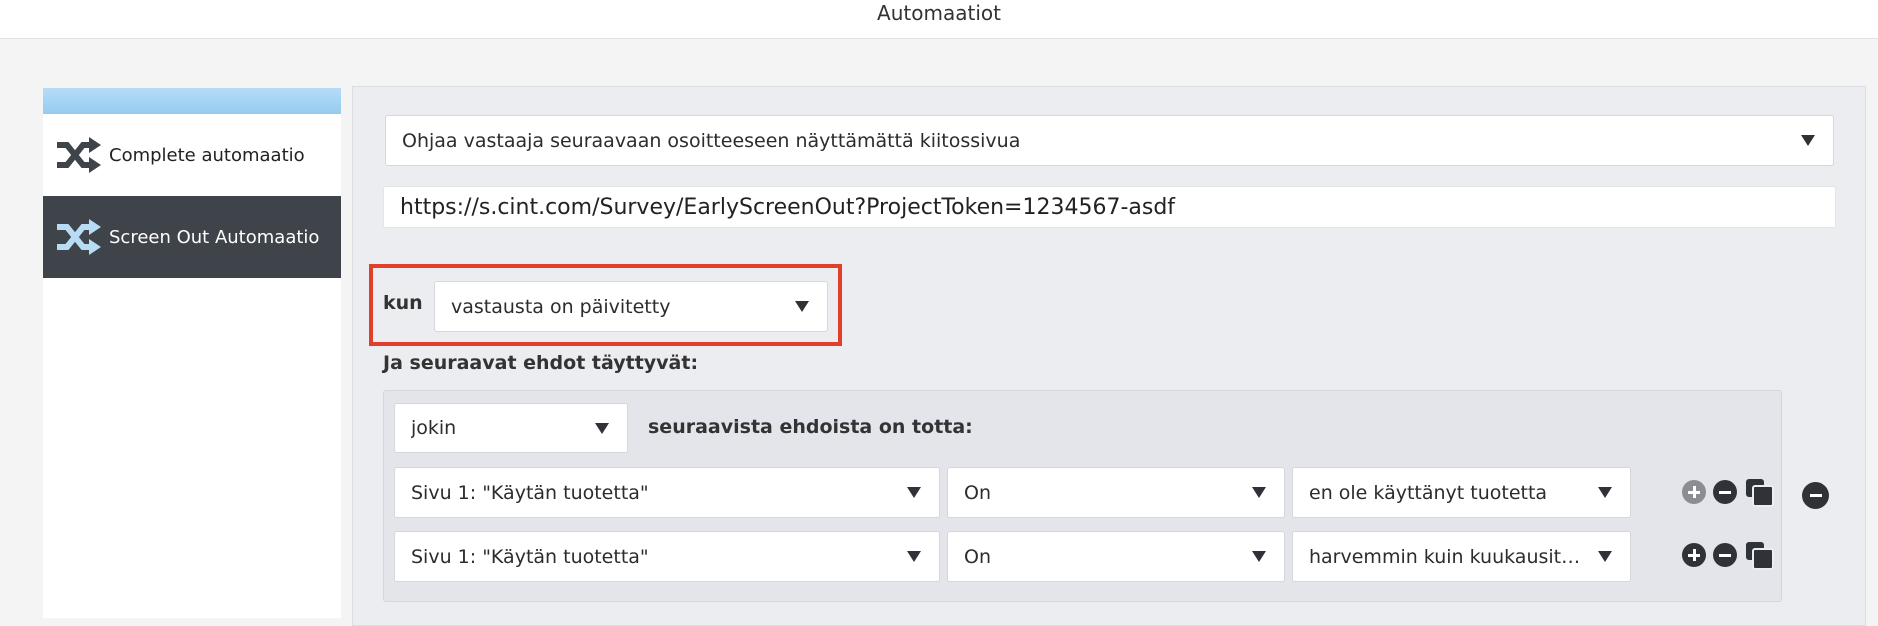 Image resolution: width=1878 pixels, height=626 pixels. What do you see at coordinates (207, 155) in the screenshot?
I see `sidebar-item-label: Complete automaatio` at bounding box center [207, 155].